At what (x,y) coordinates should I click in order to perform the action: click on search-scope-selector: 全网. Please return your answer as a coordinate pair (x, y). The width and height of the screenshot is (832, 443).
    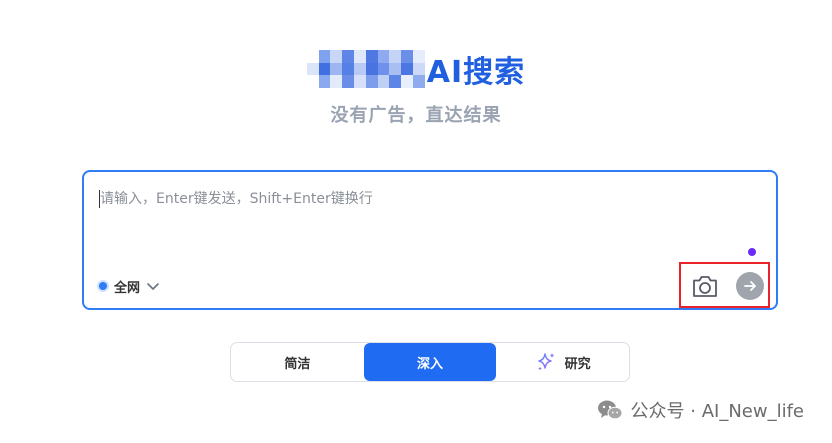
    Looking at the image, I should click on (129, 286).